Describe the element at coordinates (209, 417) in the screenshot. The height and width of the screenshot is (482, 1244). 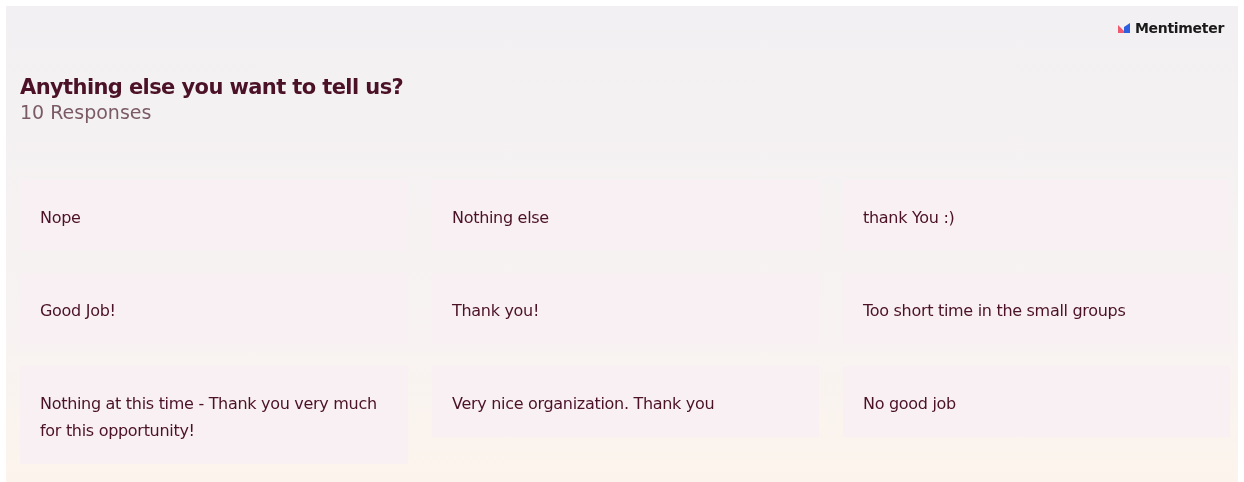
I see `response-text: Nothing at this time - Thank you very much for this opportunity!` at that location.